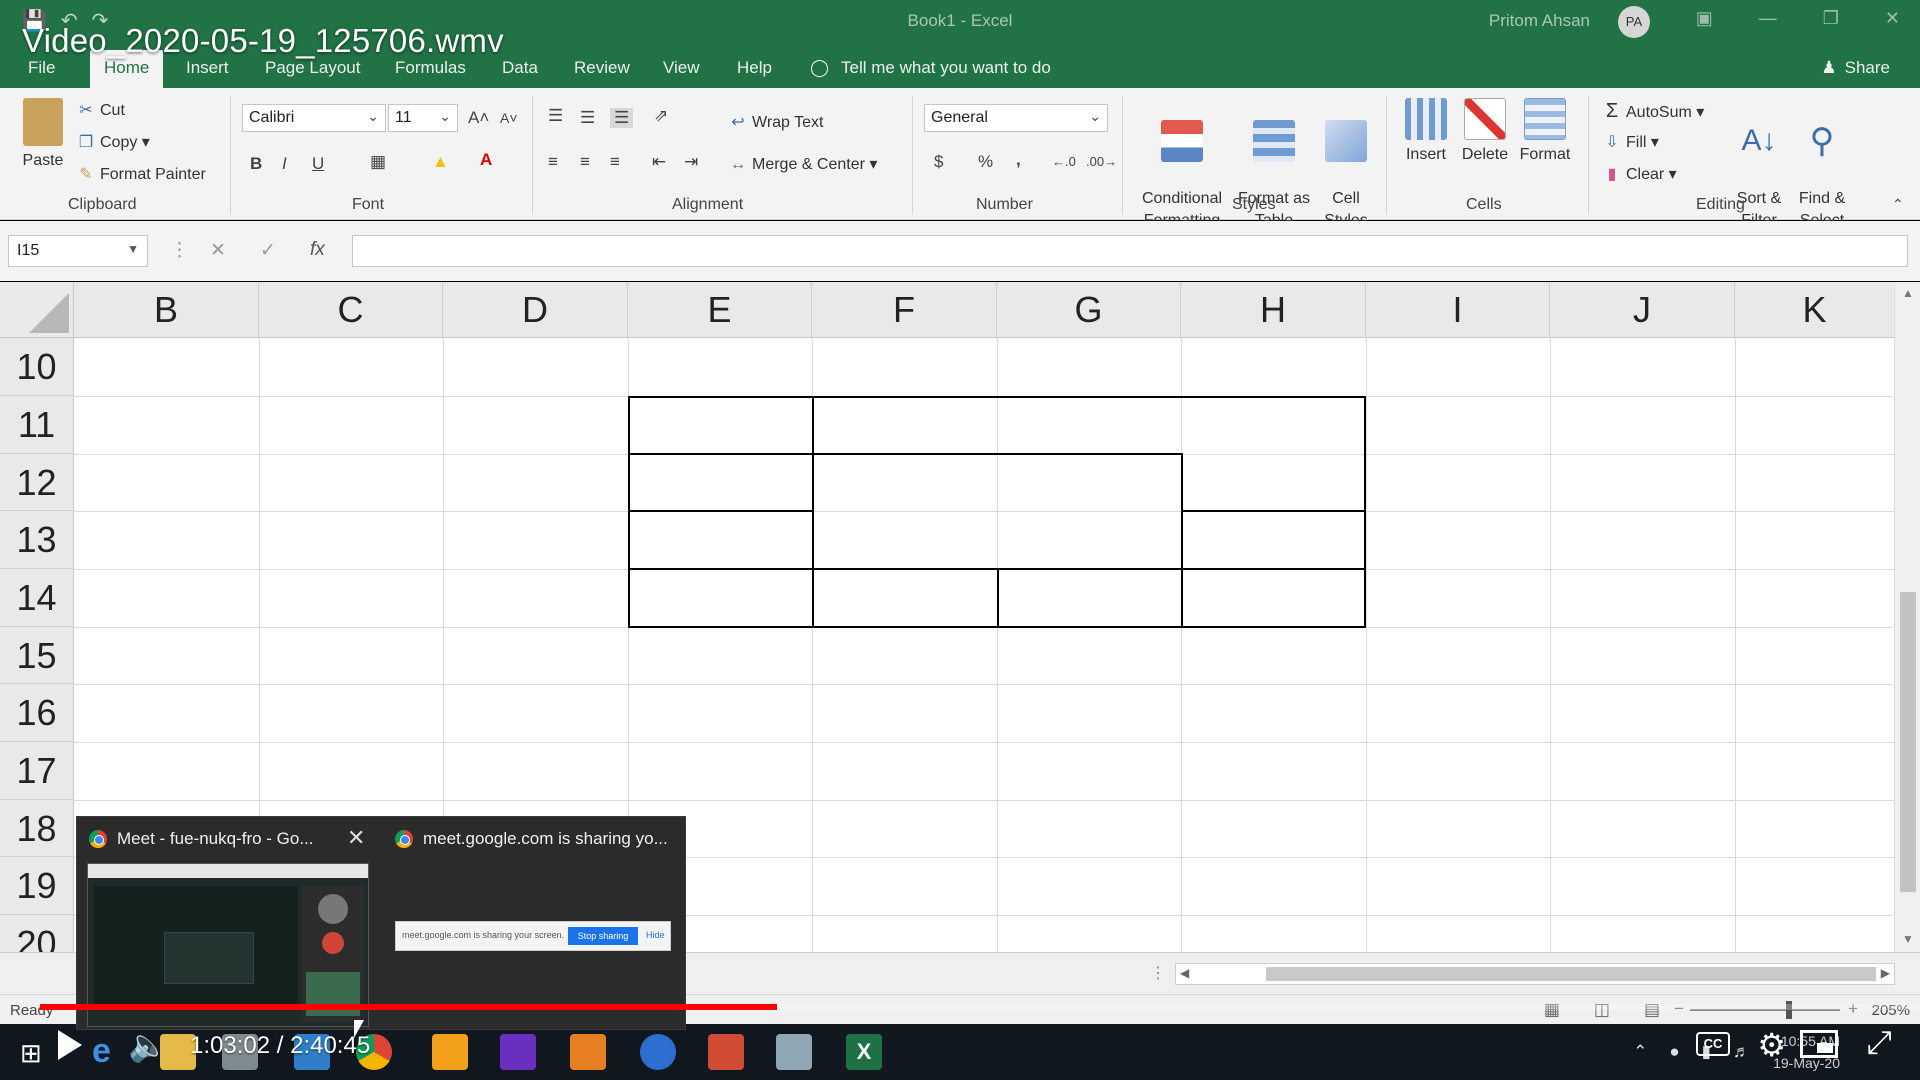 This screenshot has height=1080, width=1920. I want to click on currency-button: $, so click(938, 162).